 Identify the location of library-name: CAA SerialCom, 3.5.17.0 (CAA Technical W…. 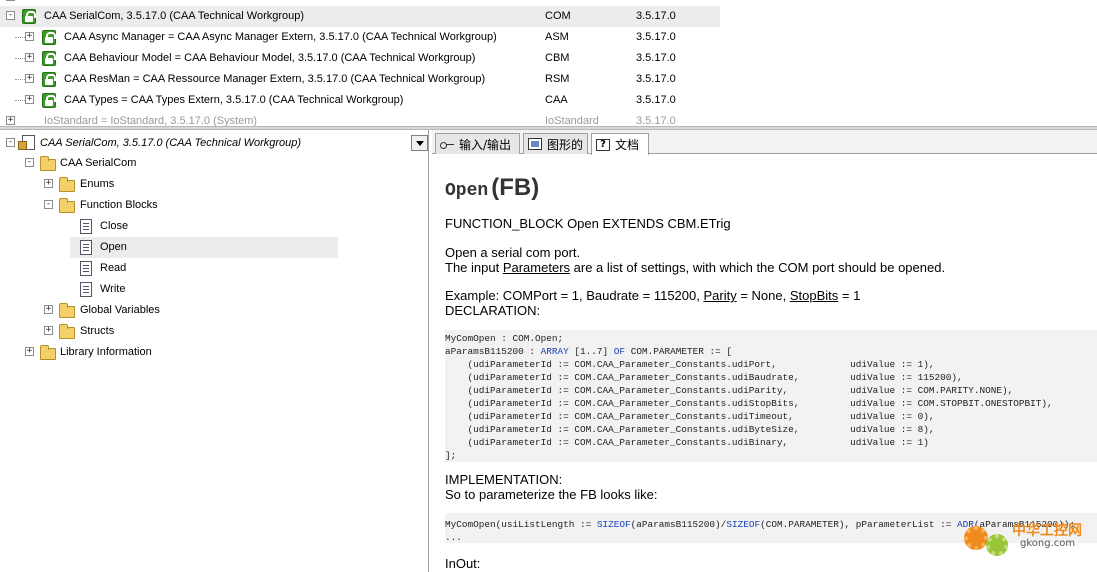
(174, 16).